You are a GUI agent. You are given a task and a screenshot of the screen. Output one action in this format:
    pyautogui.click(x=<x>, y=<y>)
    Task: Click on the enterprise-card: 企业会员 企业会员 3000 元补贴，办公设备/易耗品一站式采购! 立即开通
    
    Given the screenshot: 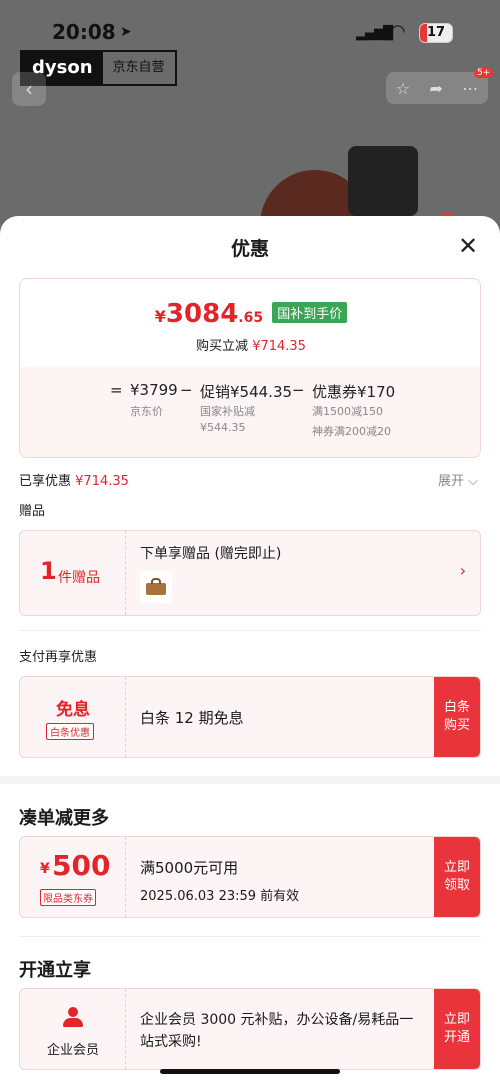 What is the action you would take?
    pyautogui.click(x=250, y=1029)
    